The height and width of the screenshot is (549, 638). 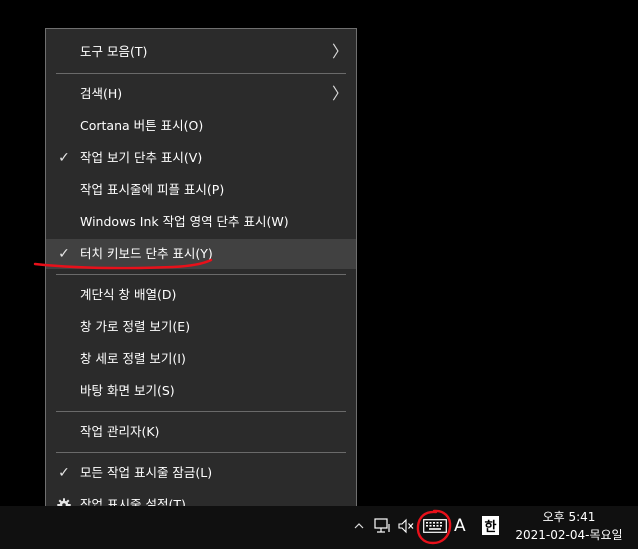 I want to click on ime-language-indicator: 한, so click(x=490, y=525).